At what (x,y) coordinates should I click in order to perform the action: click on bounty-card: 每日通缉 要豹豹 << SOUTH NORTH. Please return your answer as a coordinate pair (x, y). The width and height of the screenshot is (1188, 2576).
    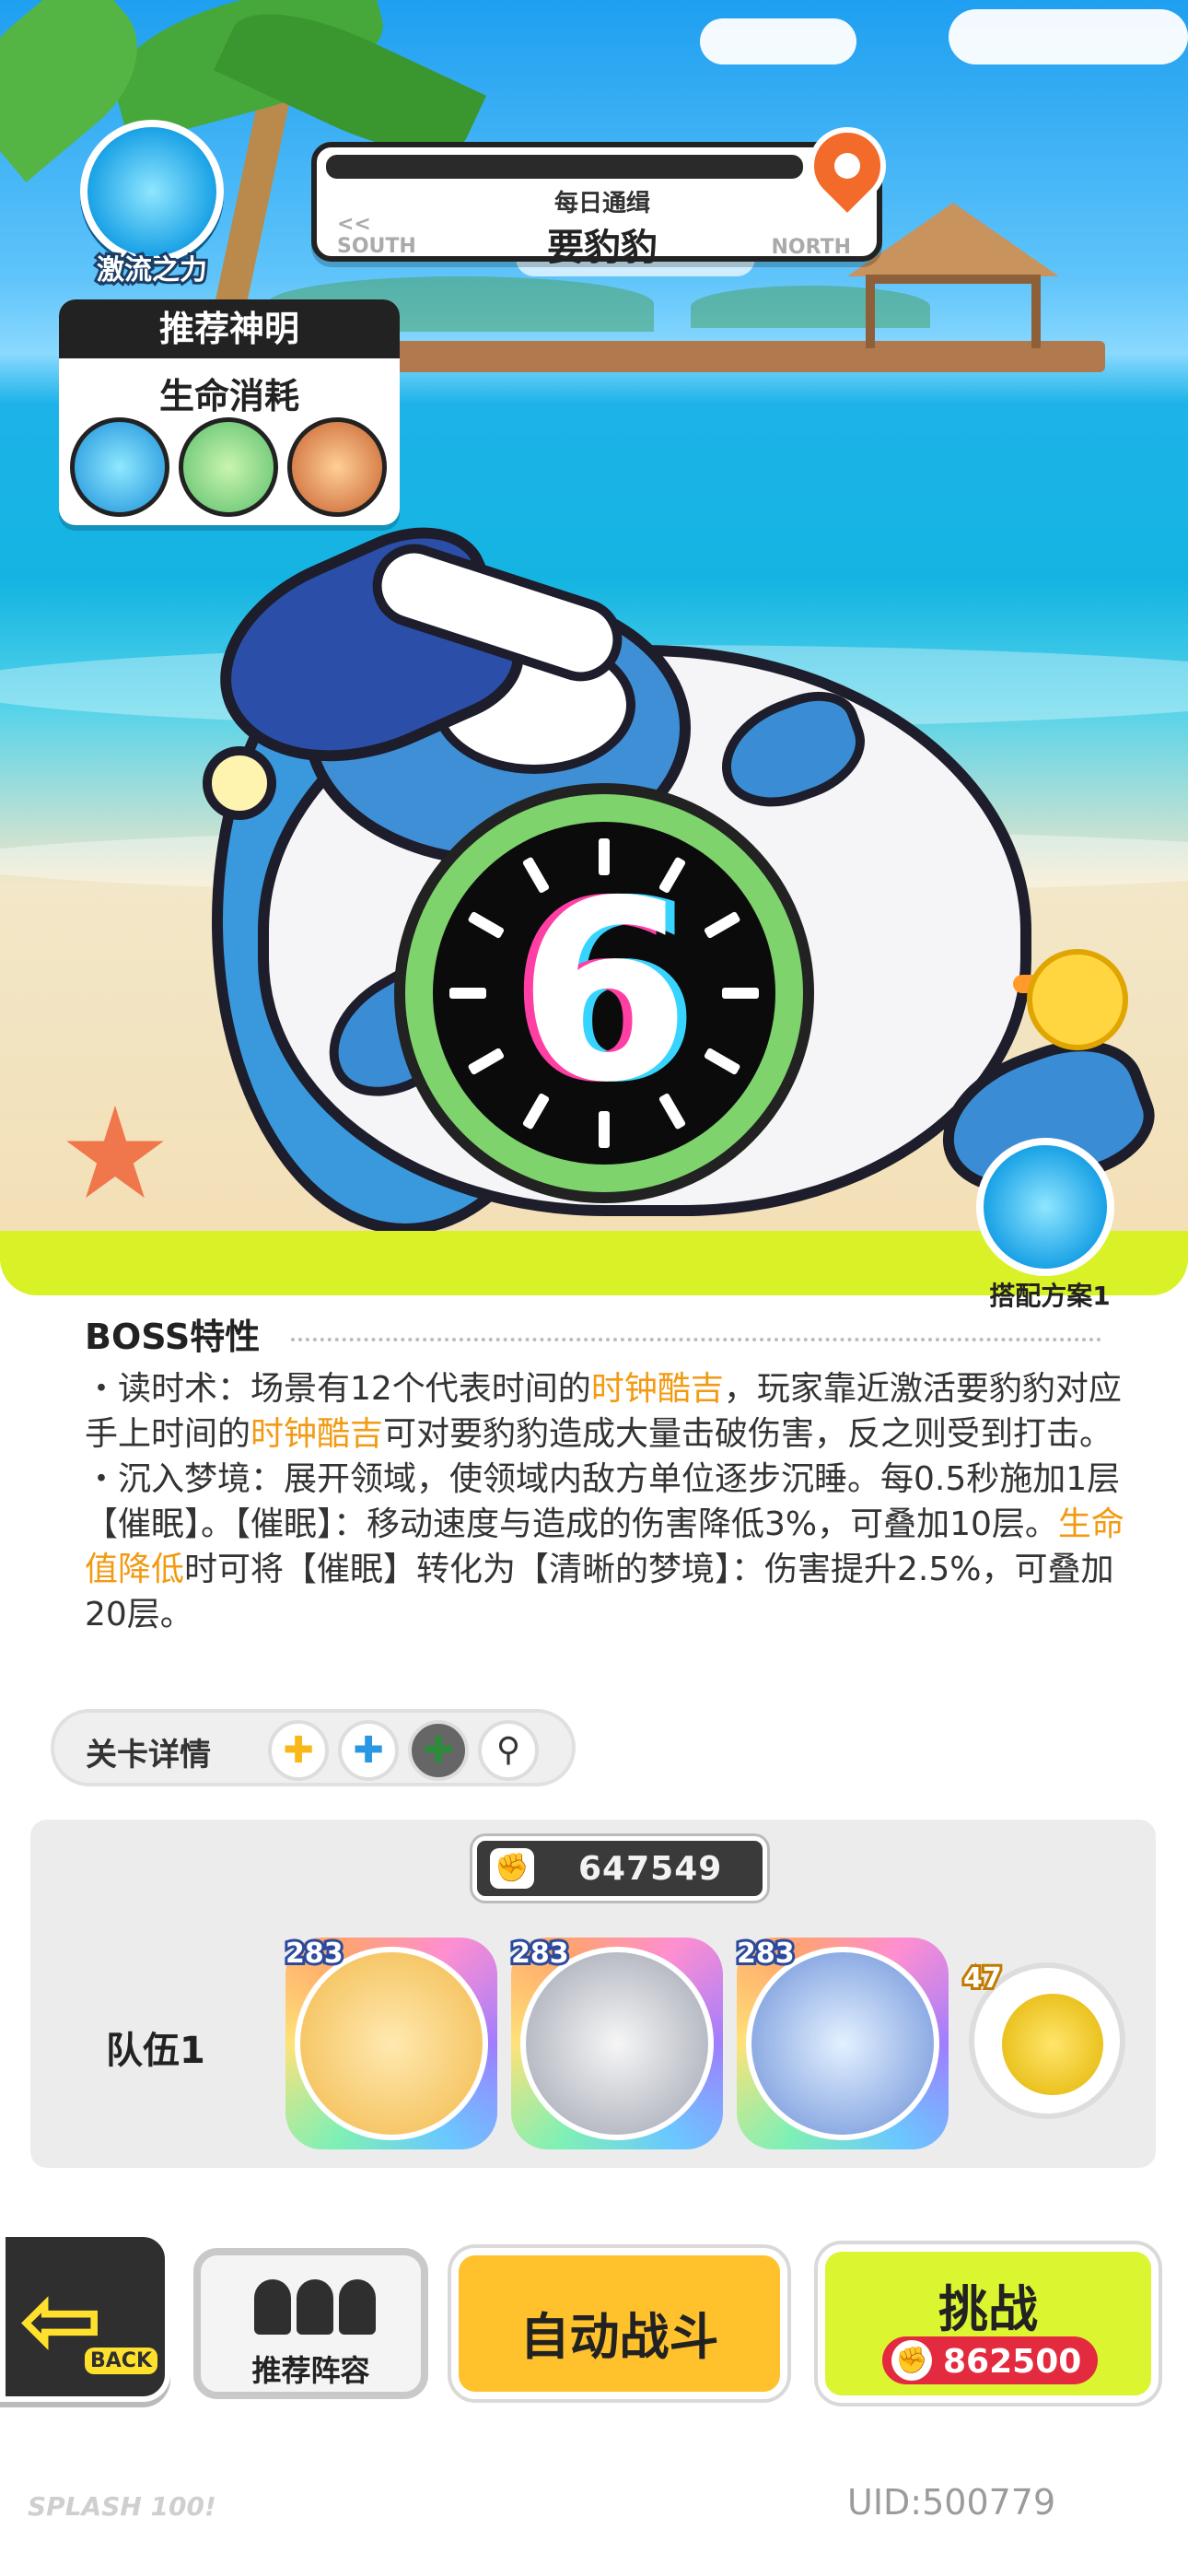
    Looking at the image, I should click on (596, 205).